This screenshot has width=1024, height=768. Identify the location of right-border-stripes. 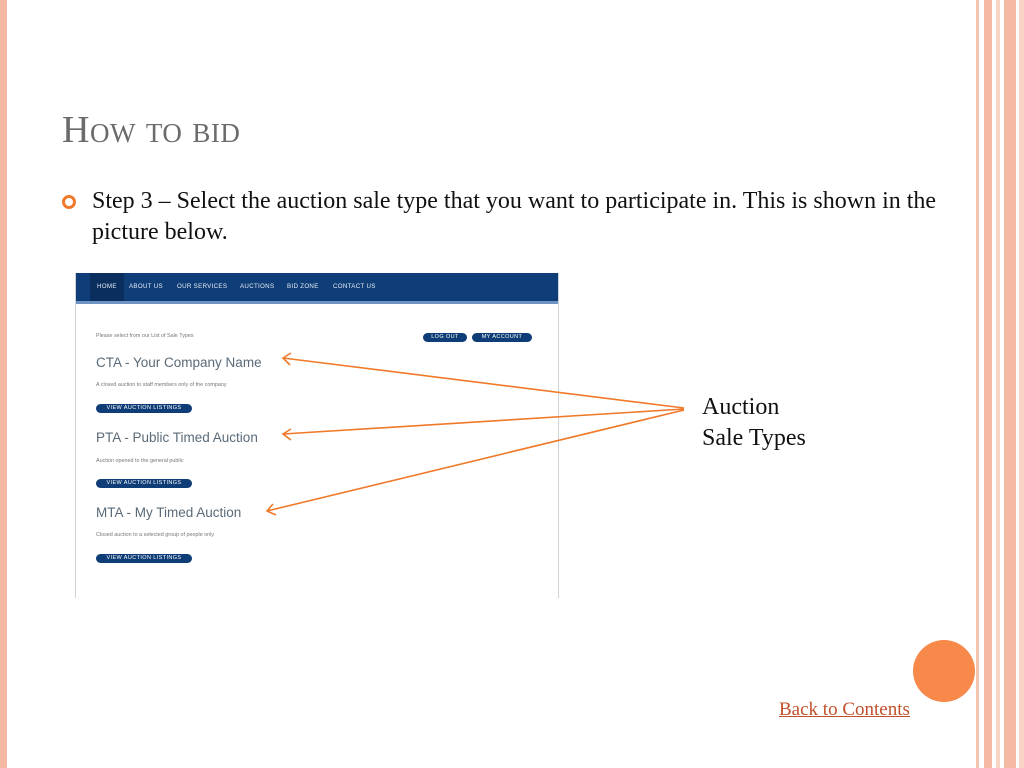
(1000, 384).